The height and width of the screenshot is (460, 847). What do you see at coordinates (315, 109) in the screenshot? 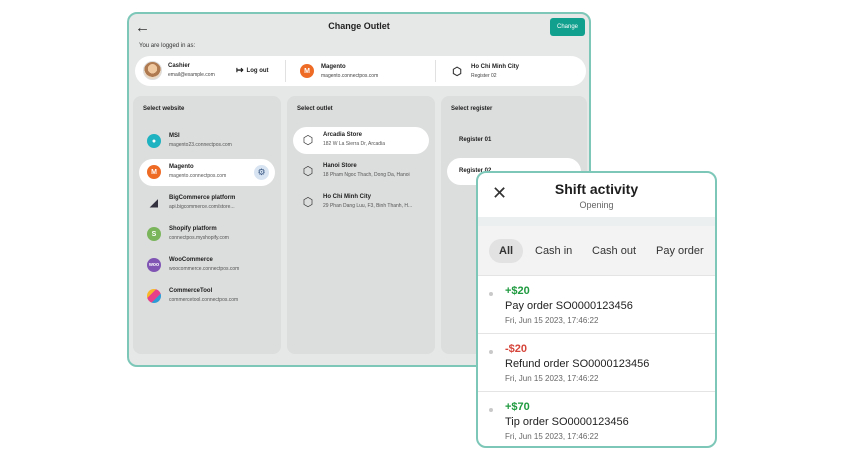
I see `outlet-column-header: Select outlet` at bounding box center [315, 109].